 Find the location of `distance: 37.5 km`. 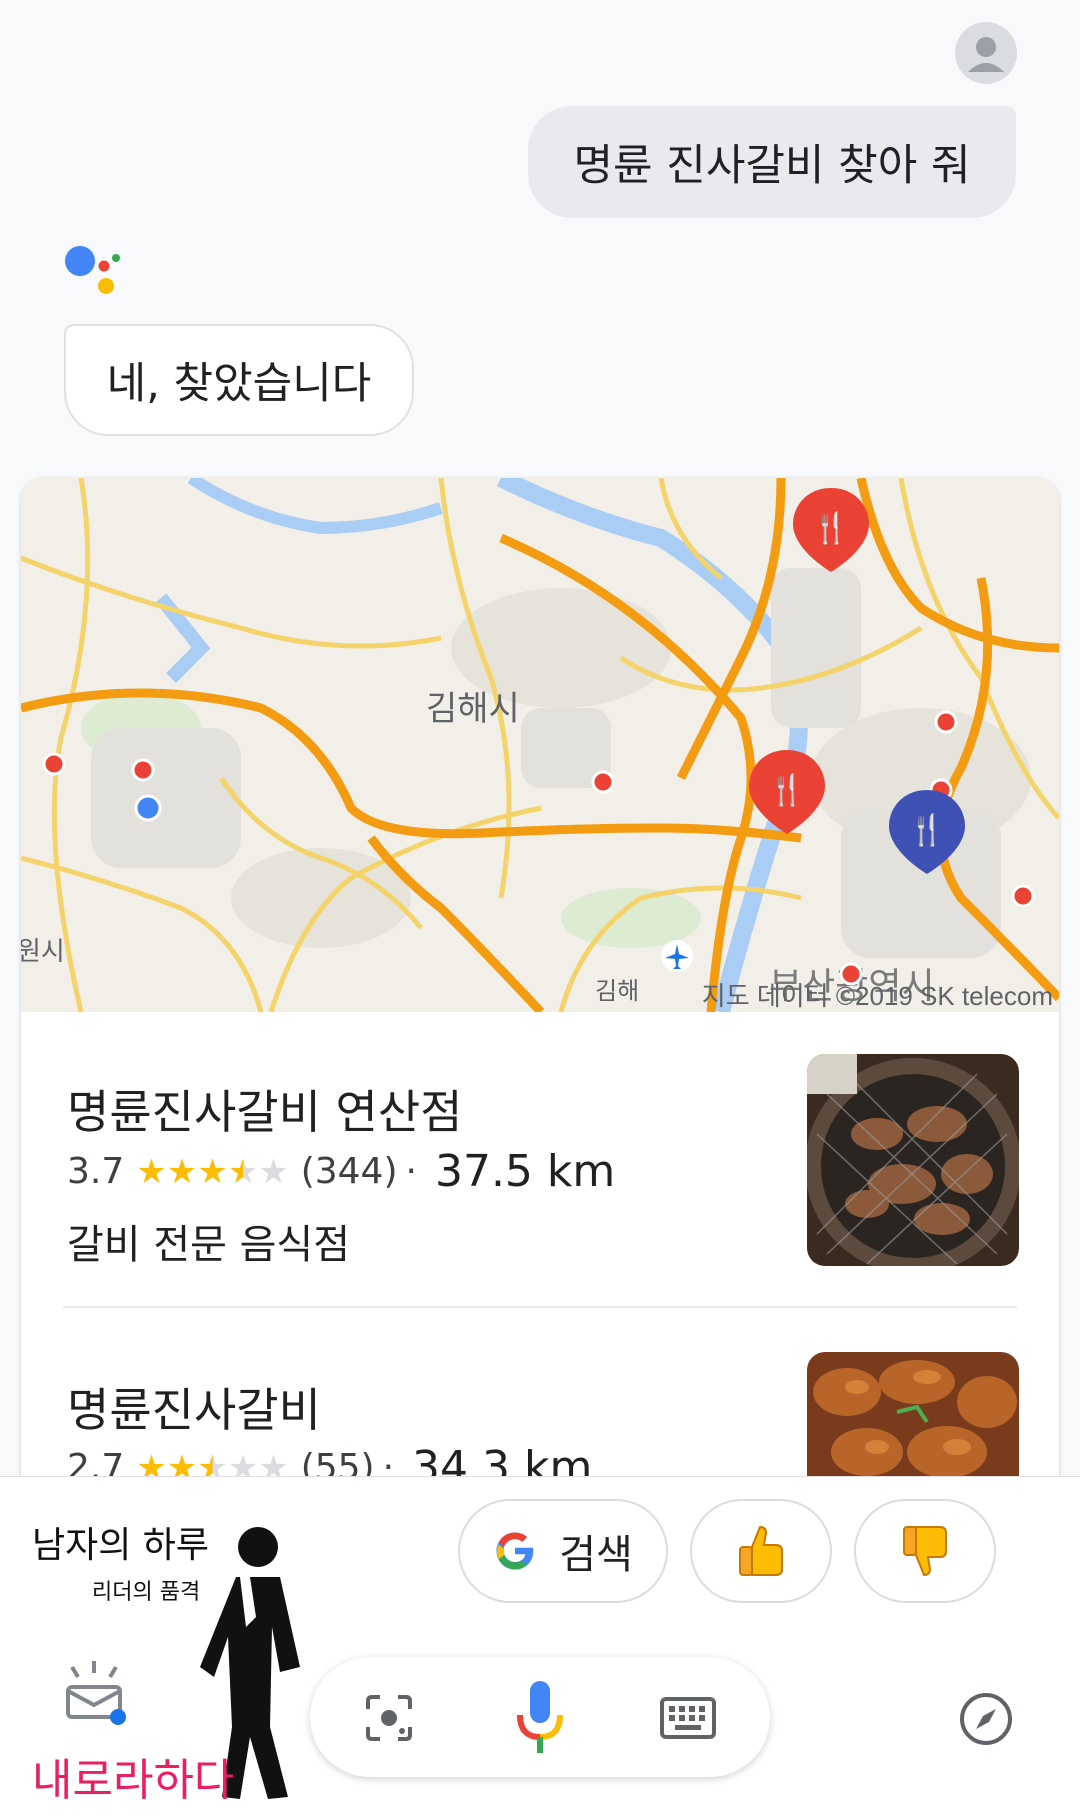

distance: 37.5 km is located at coordinates (525, 1171).